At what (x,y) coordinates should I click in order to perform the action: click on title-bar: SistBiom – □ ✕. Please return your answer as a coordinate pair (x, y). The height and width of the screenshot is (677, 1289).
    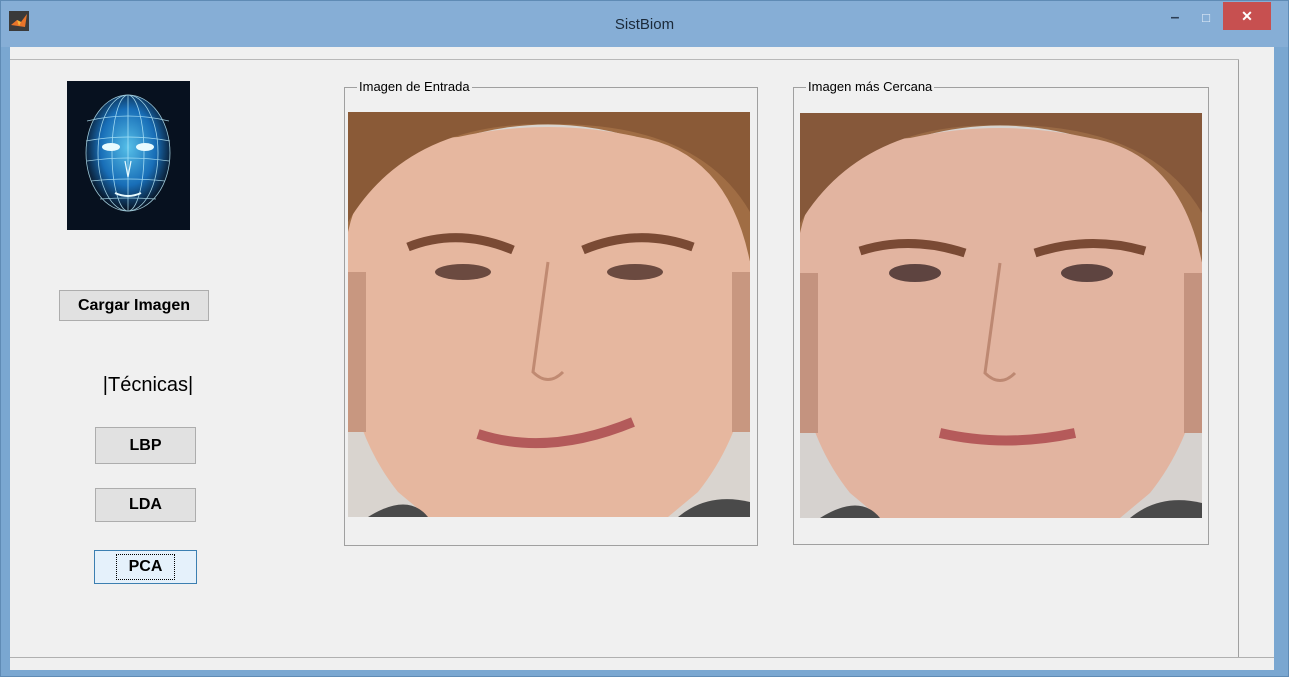
    Looking at the image, I should click on (644, 24).